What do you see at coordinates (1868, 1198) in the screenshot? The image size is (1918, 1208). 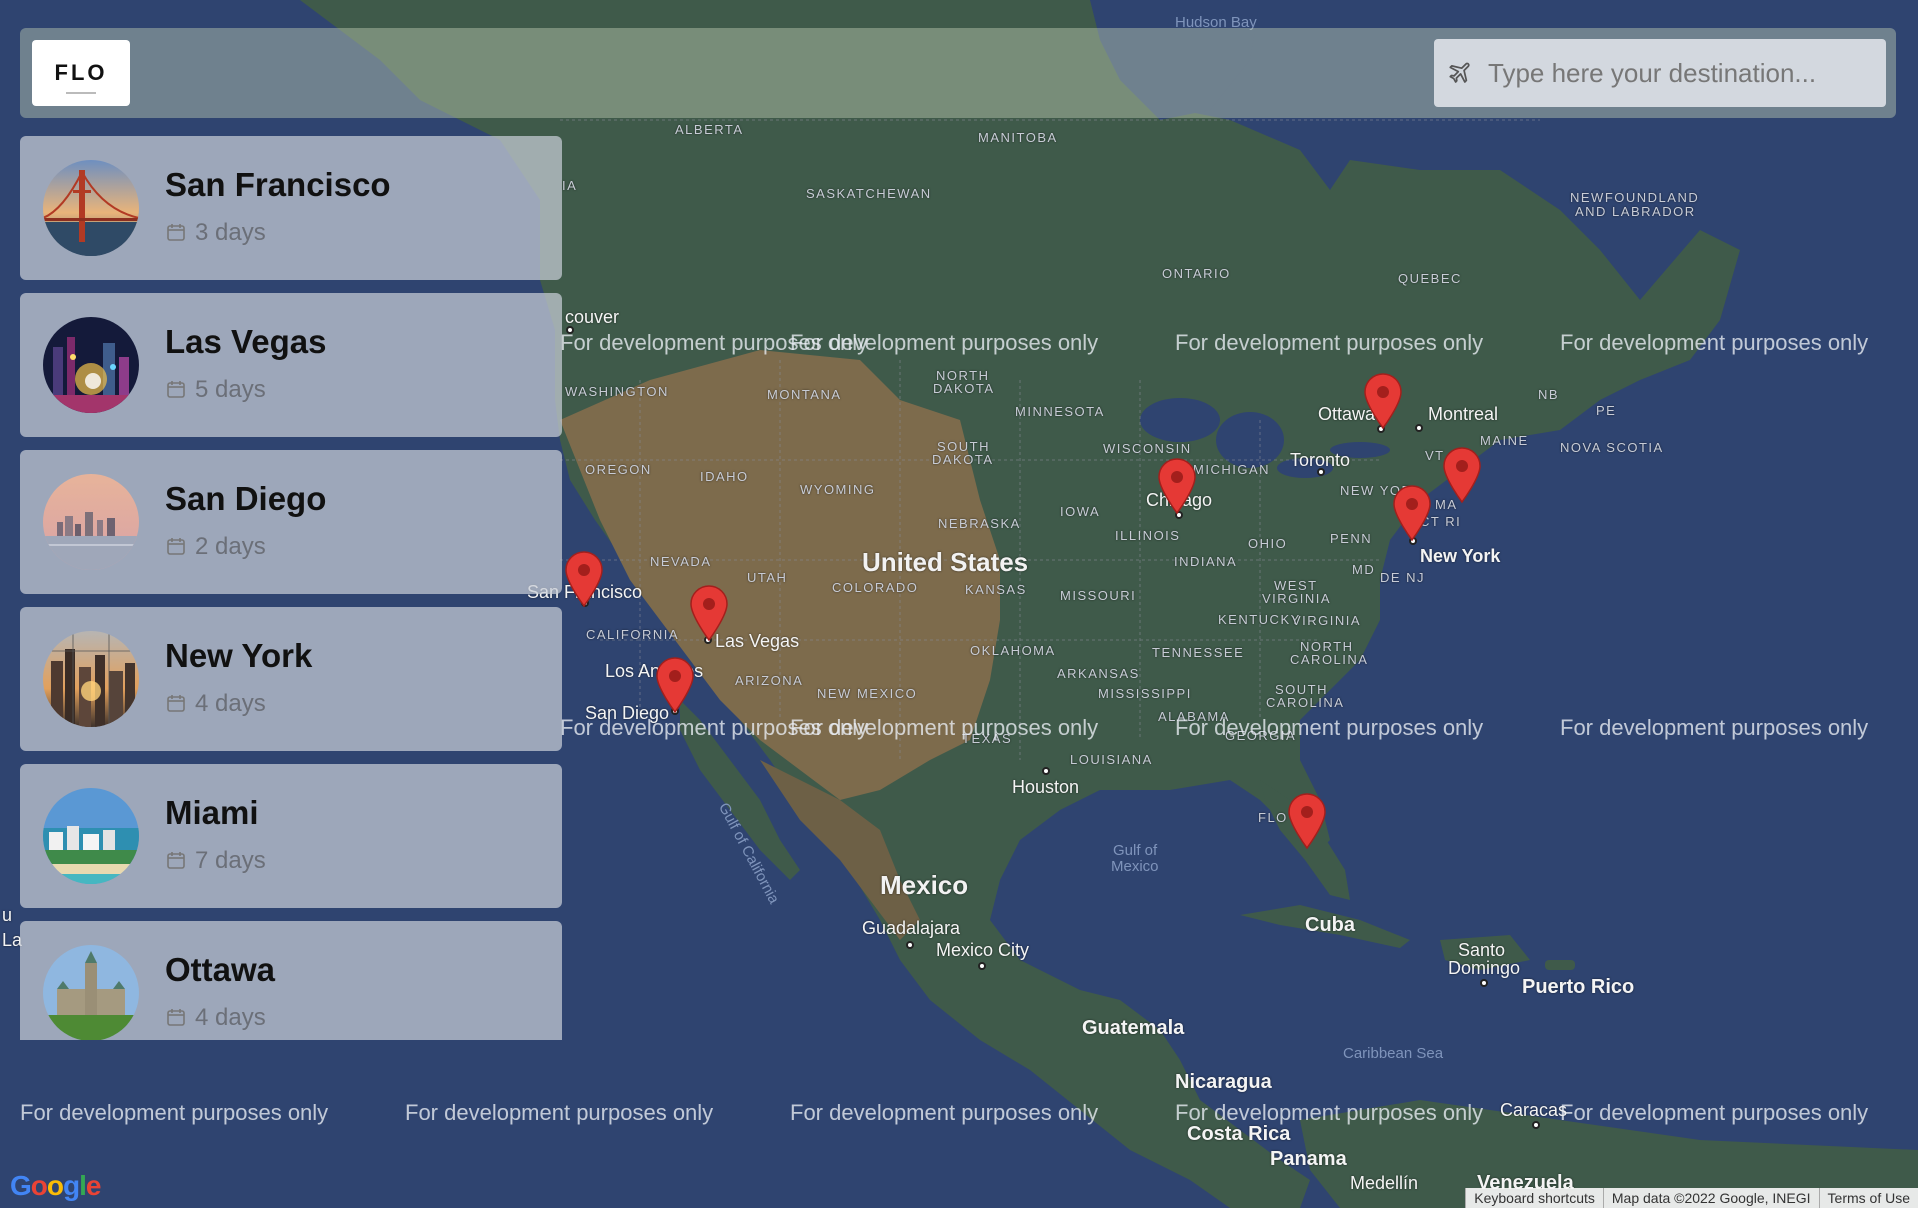 I see `terms-of-use-link: Terms of Use` at bounding box center [1868, 1198].